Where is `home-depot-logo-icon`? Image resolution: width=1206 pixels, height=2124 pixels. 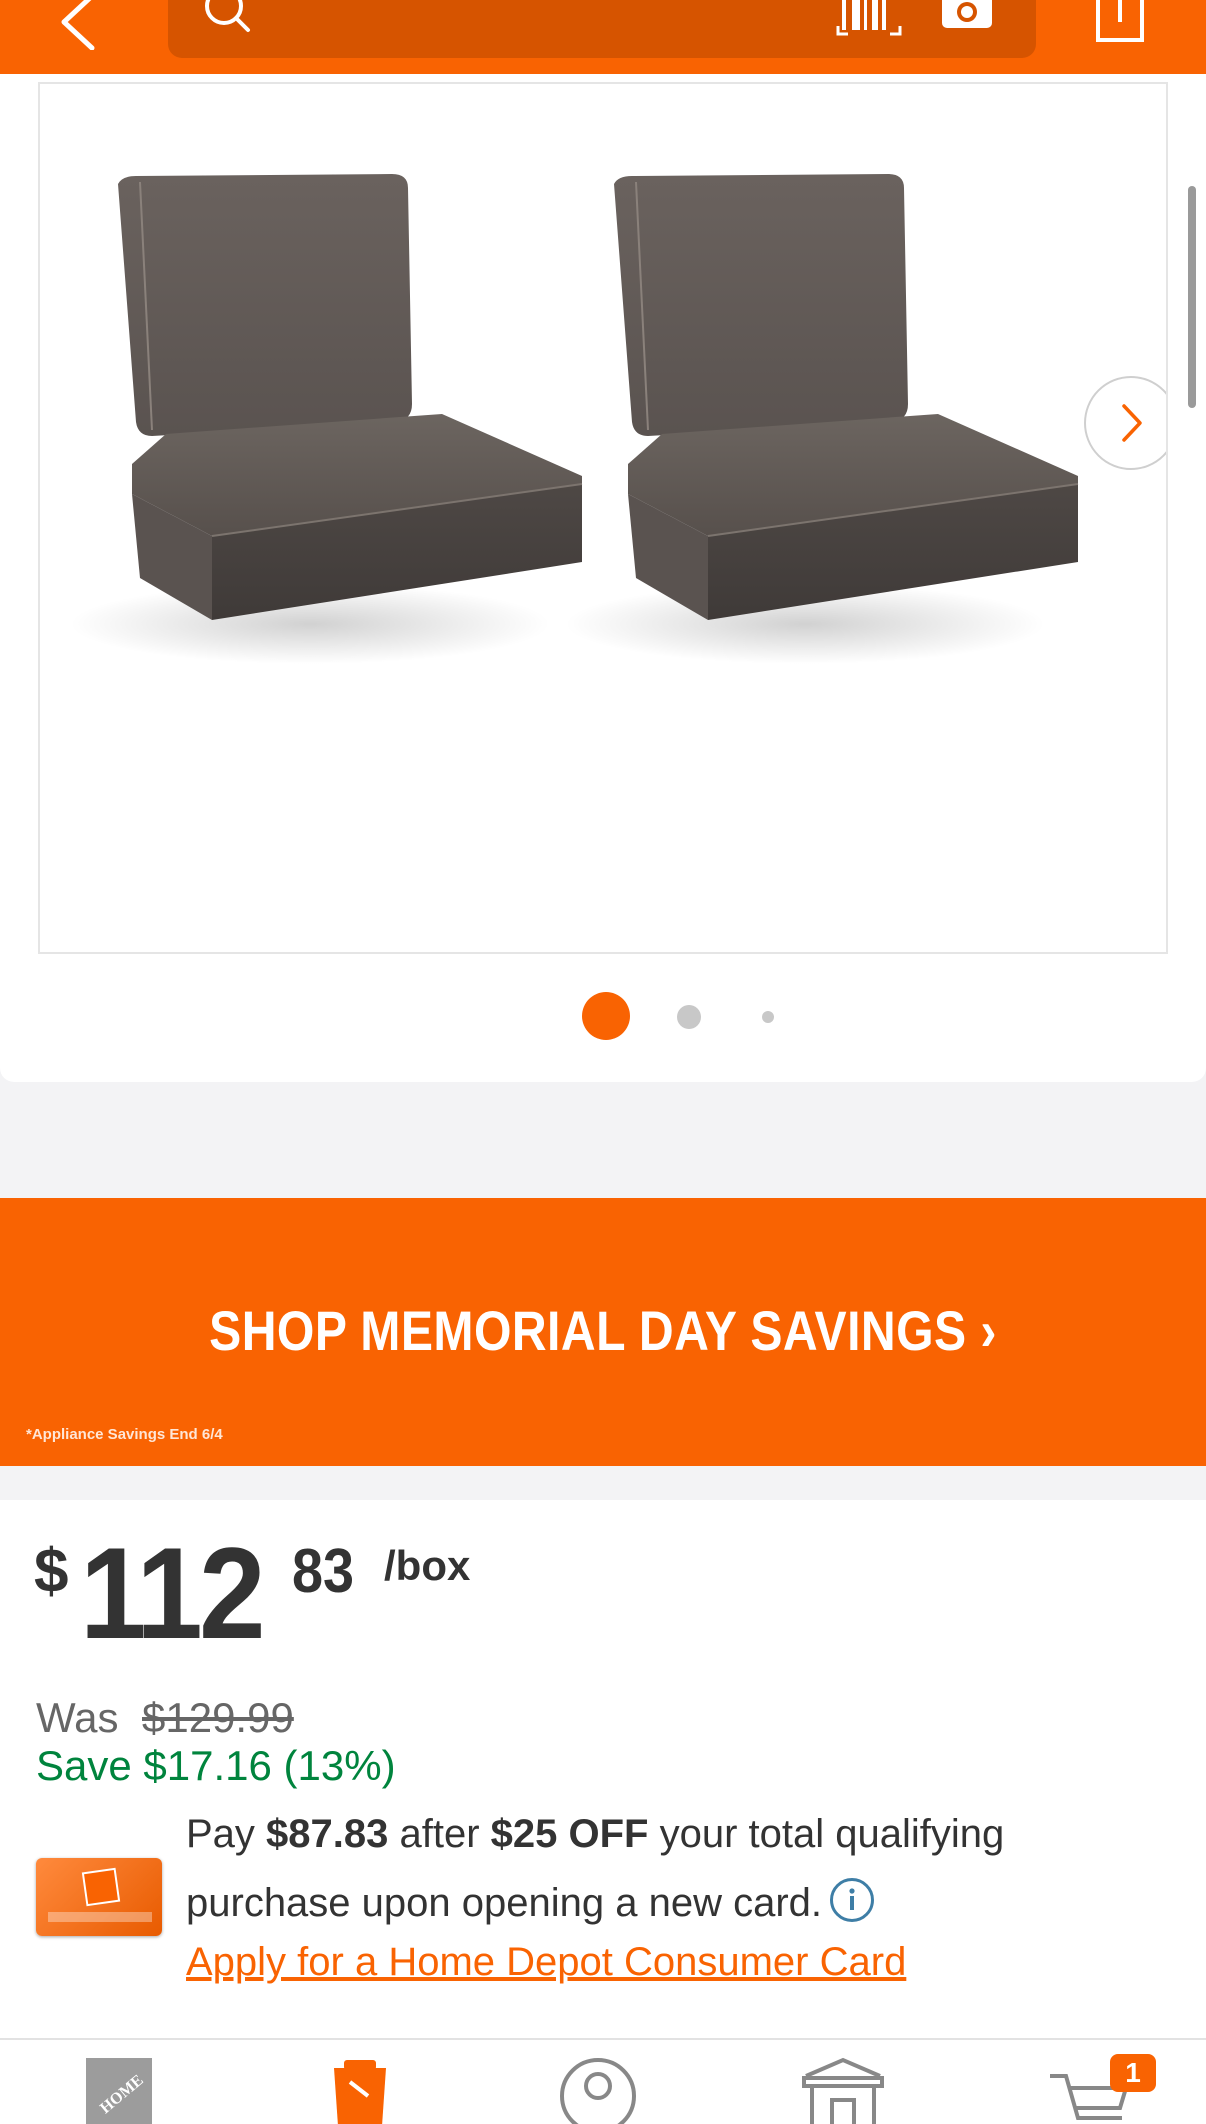 home-depot-logo-icon is located at coordinates (101, 1887).